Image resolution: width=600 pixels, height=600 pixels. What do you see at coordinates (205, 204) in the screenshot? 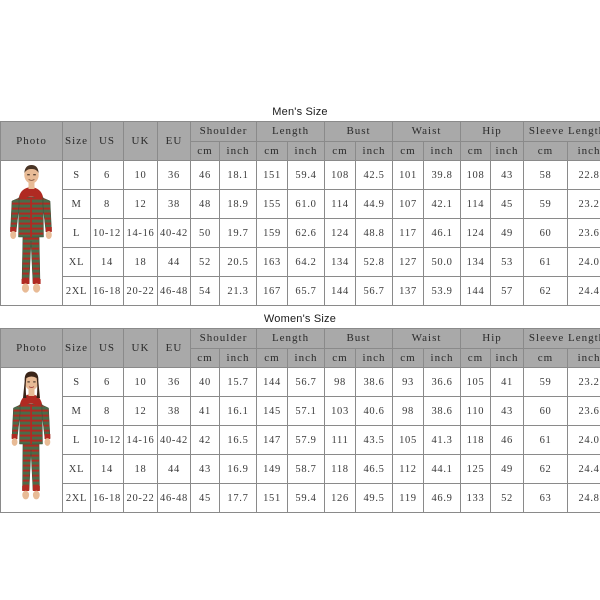
I see `cell-shoulder-cm: 48` at bounding box center [205, 204].